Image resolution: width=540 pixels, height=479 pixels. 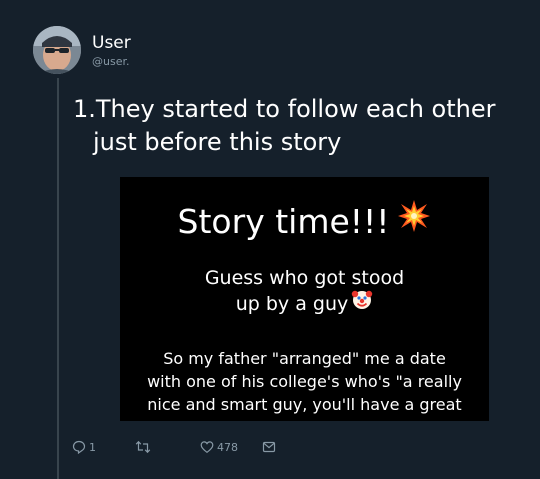 I want to click on collision-icon, so click(x=414, y=220).